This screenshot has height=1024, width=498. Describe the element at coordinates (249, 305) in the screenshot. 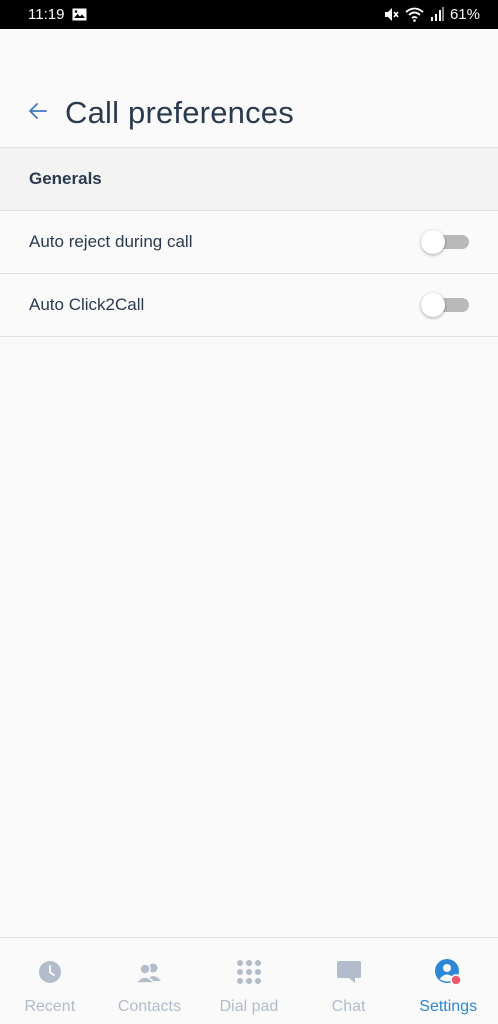

I see `setting-row-auto-click2call: Auto Click2Call` at that location.